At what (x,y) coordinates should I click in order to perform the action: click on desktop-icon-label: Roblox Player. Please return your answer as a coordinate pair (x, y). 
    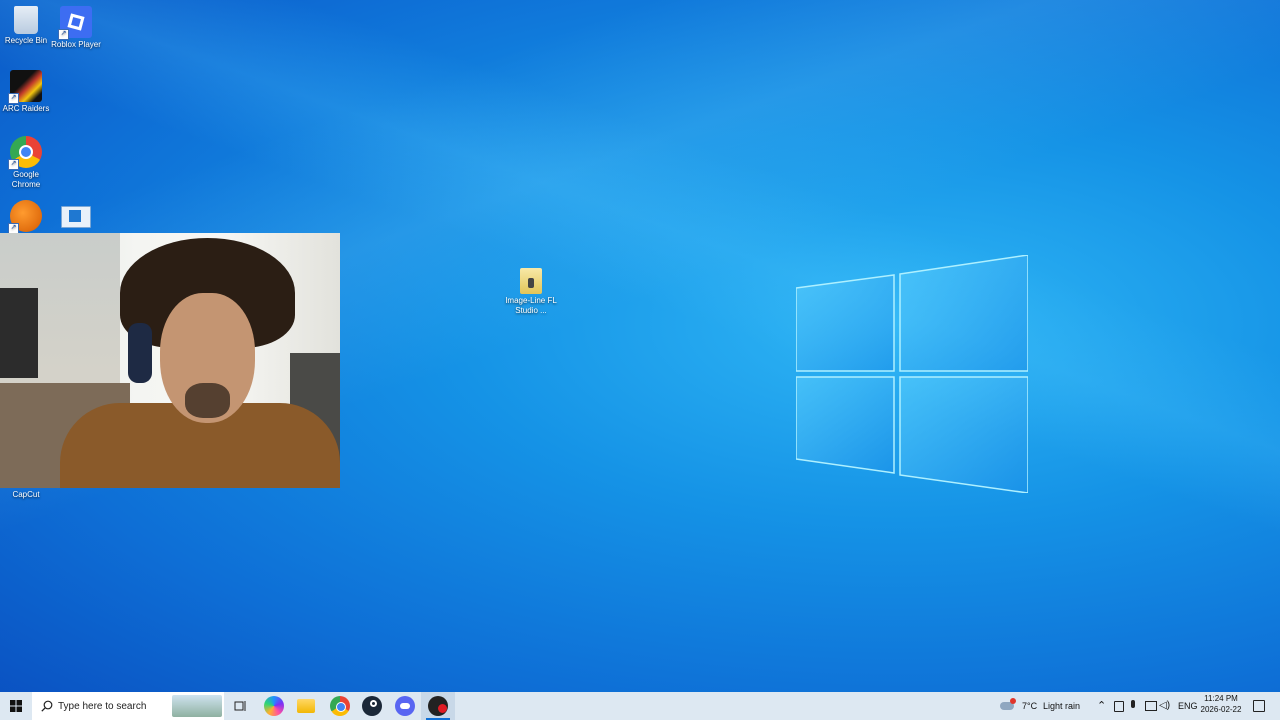
    Looking at the image, I should click on (76, 44).